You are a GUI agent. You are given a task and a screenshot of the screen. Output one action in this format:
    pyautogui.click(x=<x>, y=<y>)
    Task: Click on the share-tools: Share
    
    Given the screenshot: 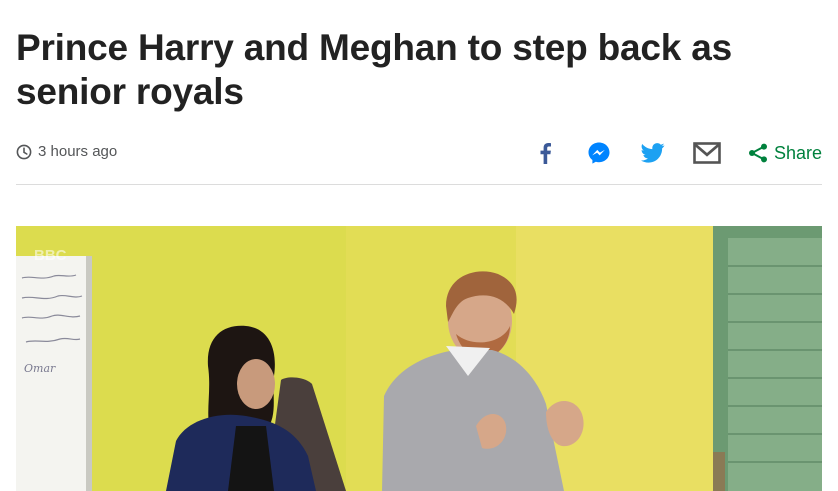 What is the action you would take?
    pyautogui.click(x=676, y=153)
    